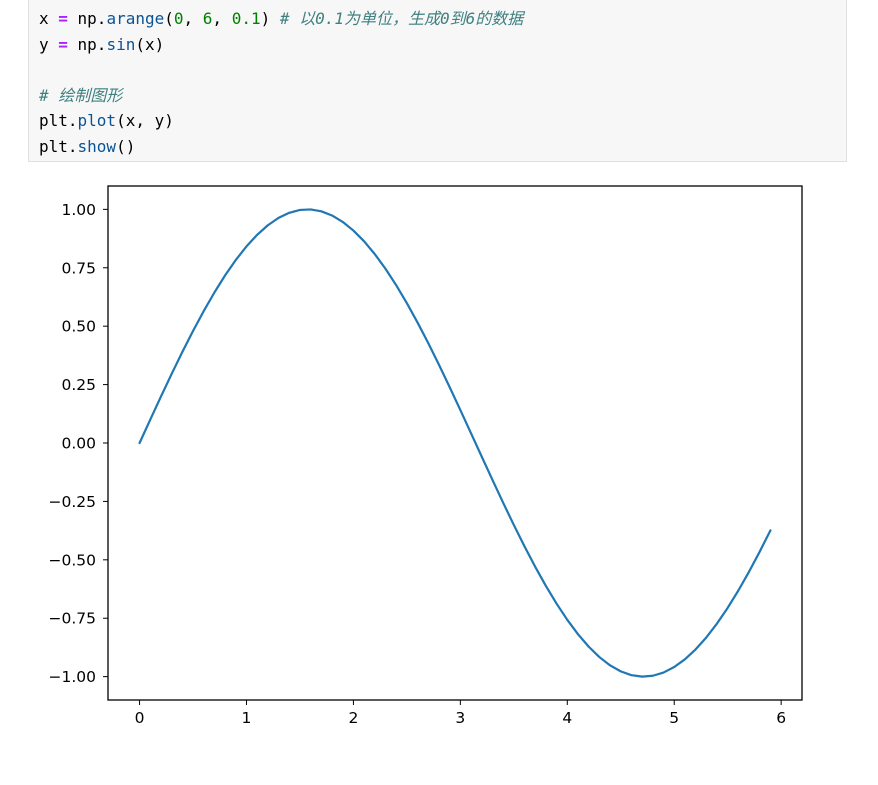 The image size is (878, 785). I want to click on code-token-attr: sin, so click(121, 44).